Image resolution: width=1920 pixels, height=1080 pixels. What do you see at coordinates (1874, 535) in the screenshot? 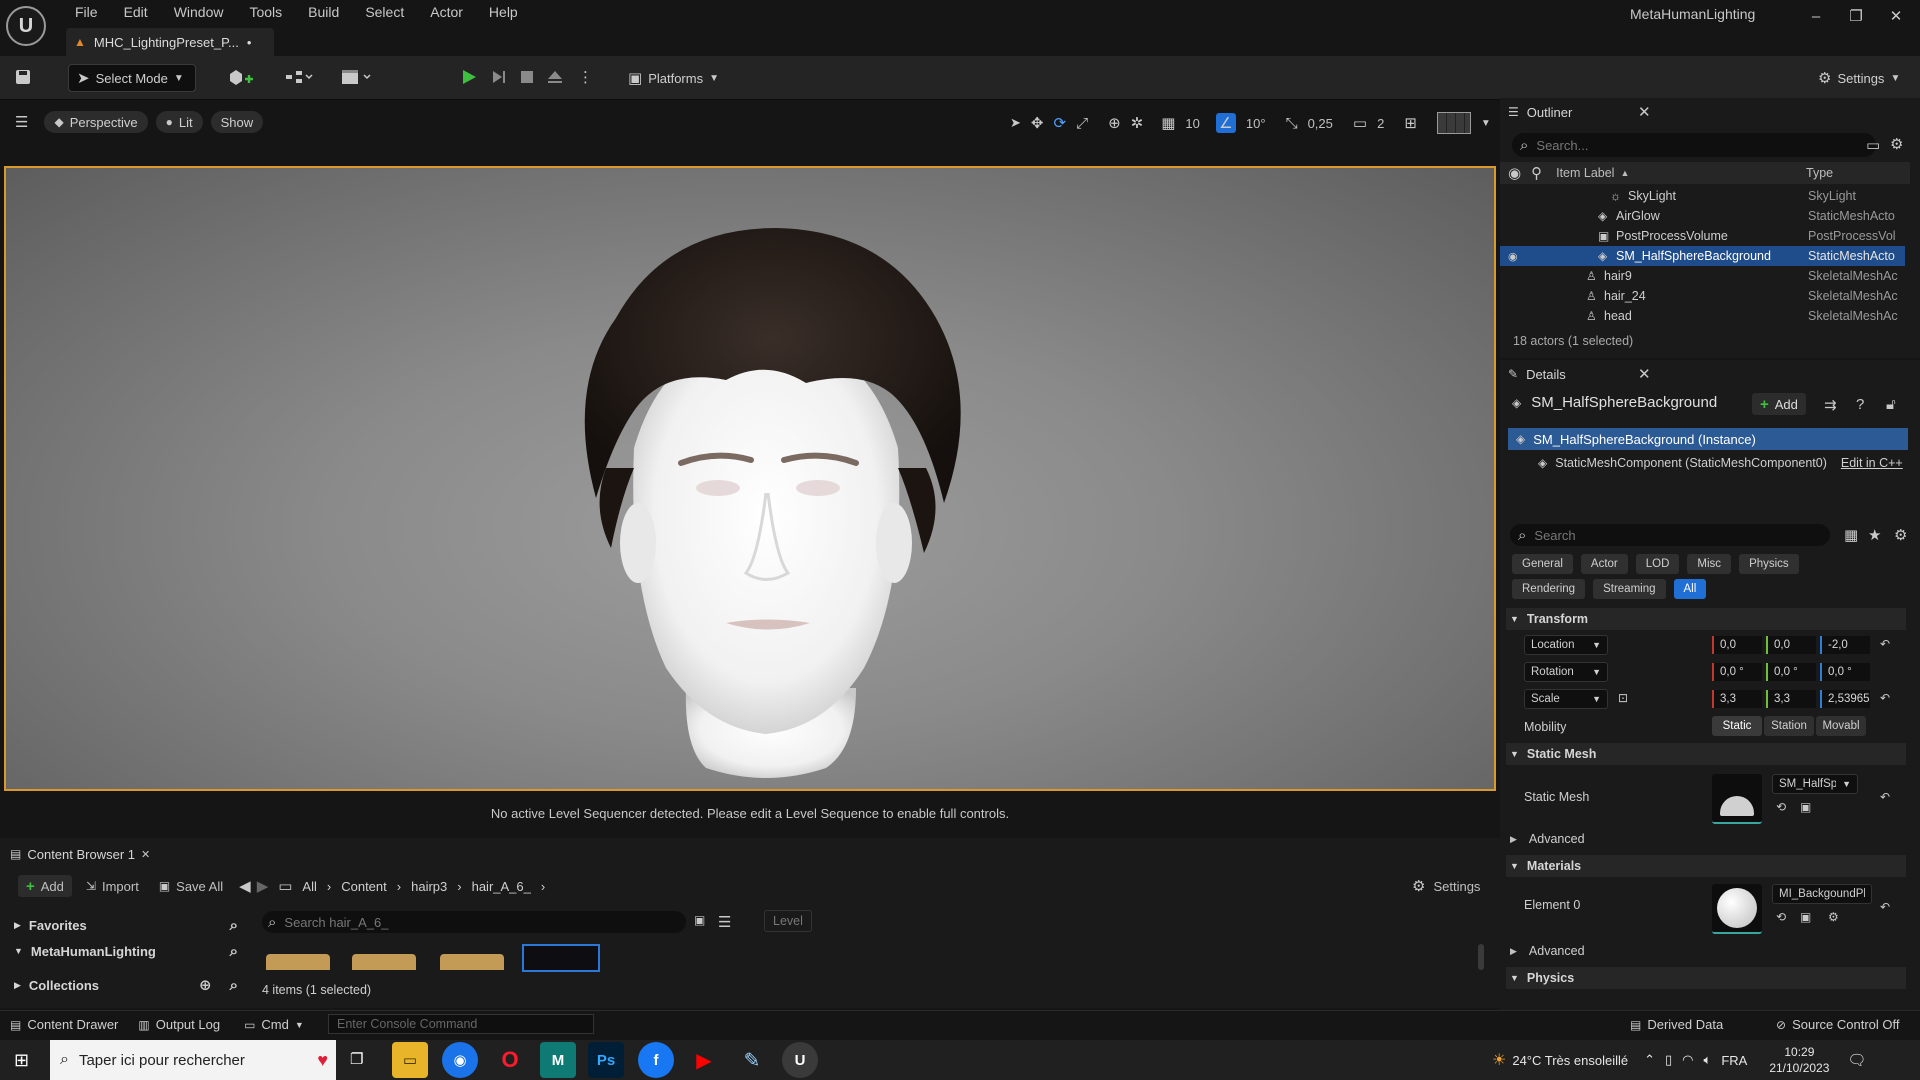
I see `favorite-star-icon: ★` at bounding box center [1874, 535].